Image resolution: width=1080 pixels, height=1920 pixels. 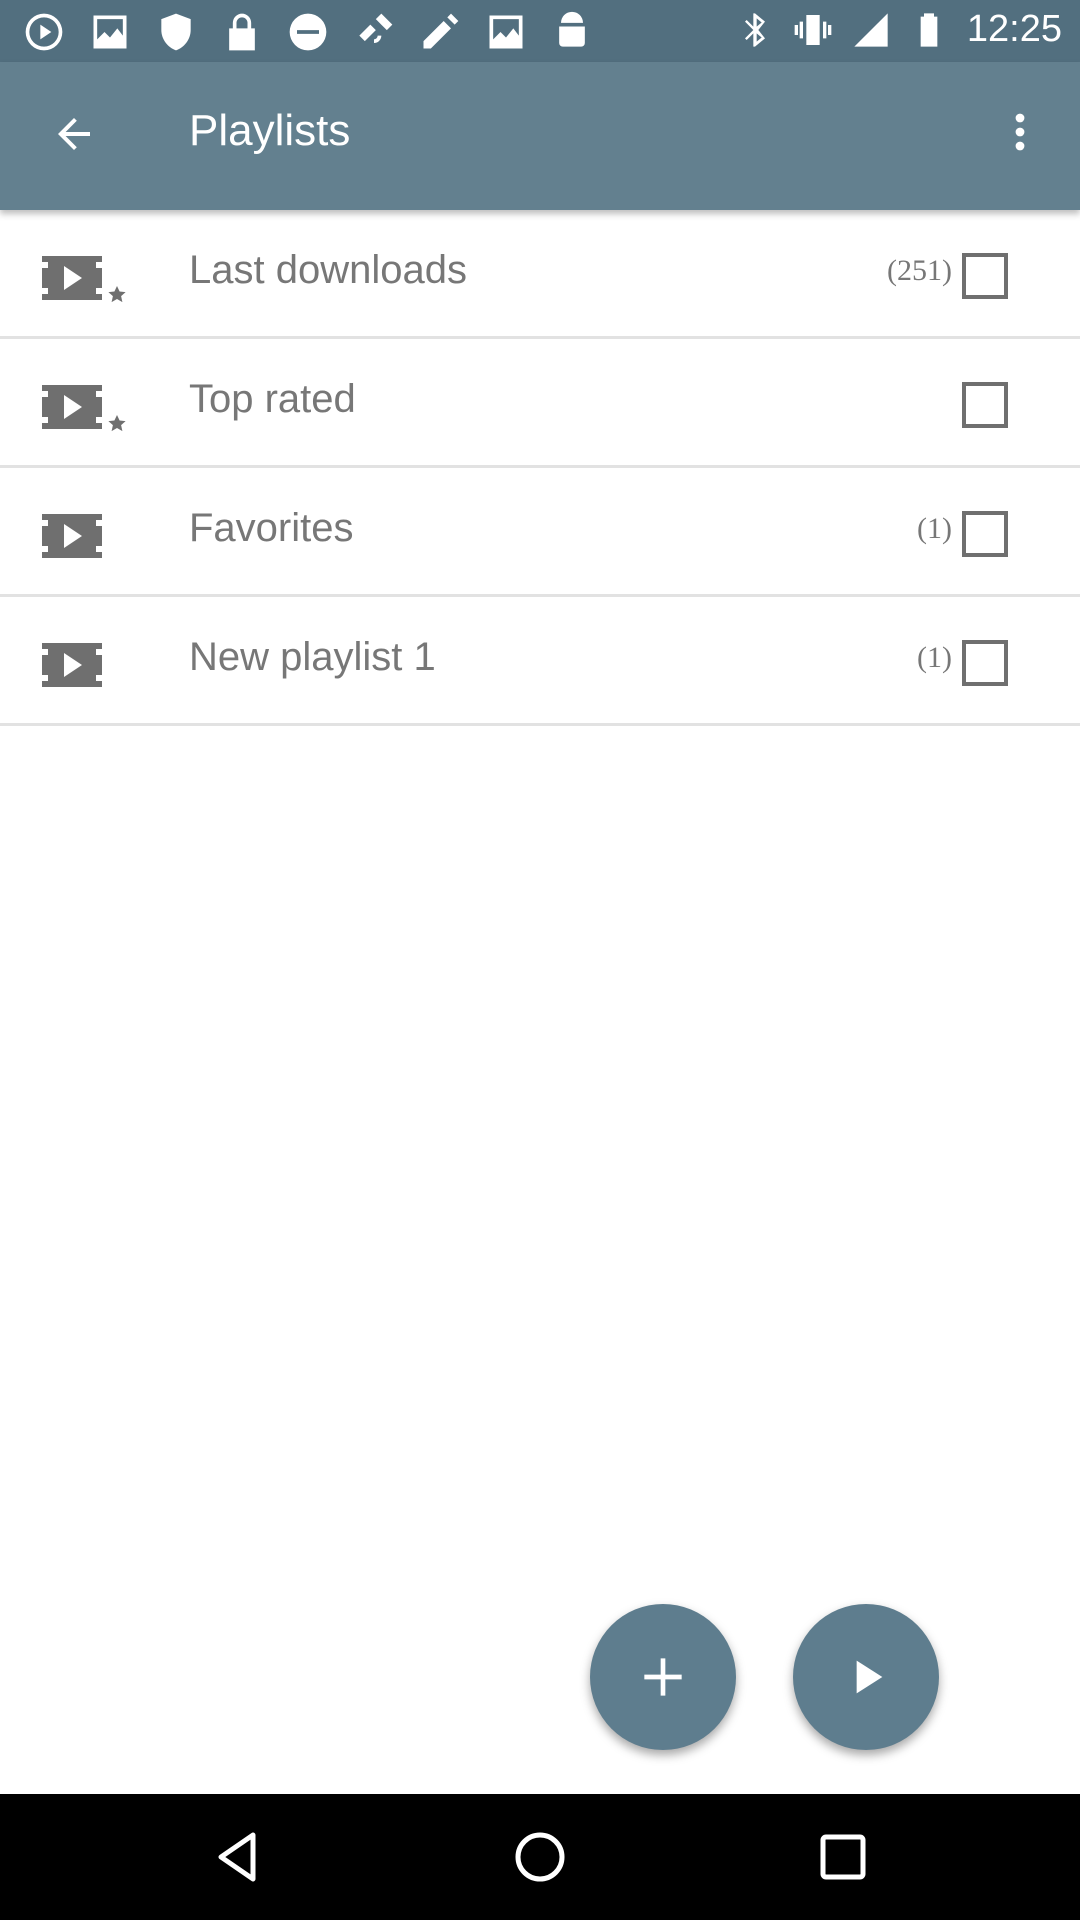 I want to click on status-icons-left, so click(x=308, y=32).